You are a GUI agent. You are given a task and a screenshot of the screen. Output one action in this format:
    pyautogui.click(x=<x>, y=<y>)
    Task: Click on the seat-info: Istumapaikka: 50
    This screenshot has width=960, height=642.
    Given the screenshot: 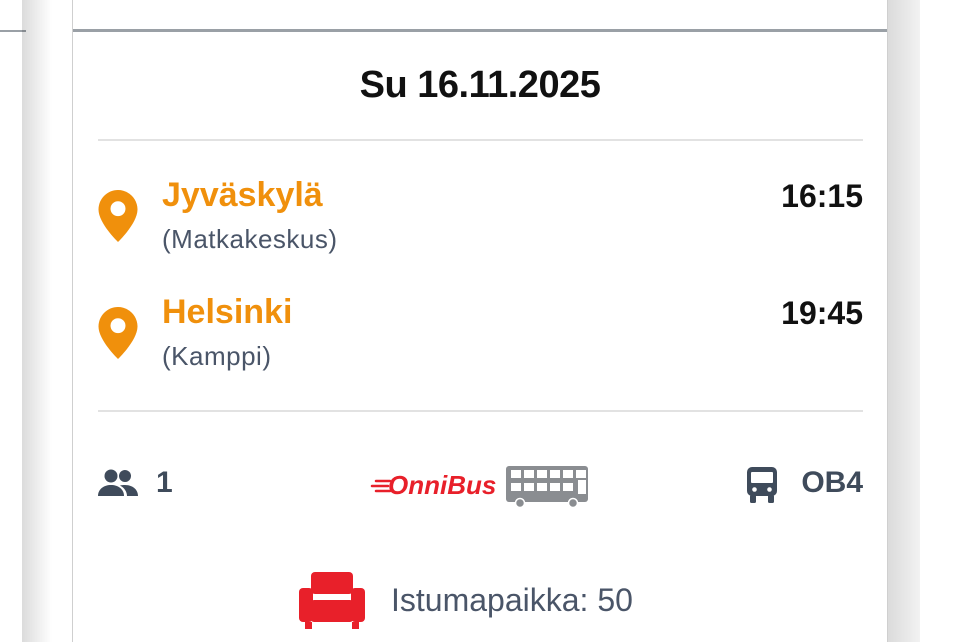 What is the action you would take?
    pyautogui.click(x=499, y=601)
    